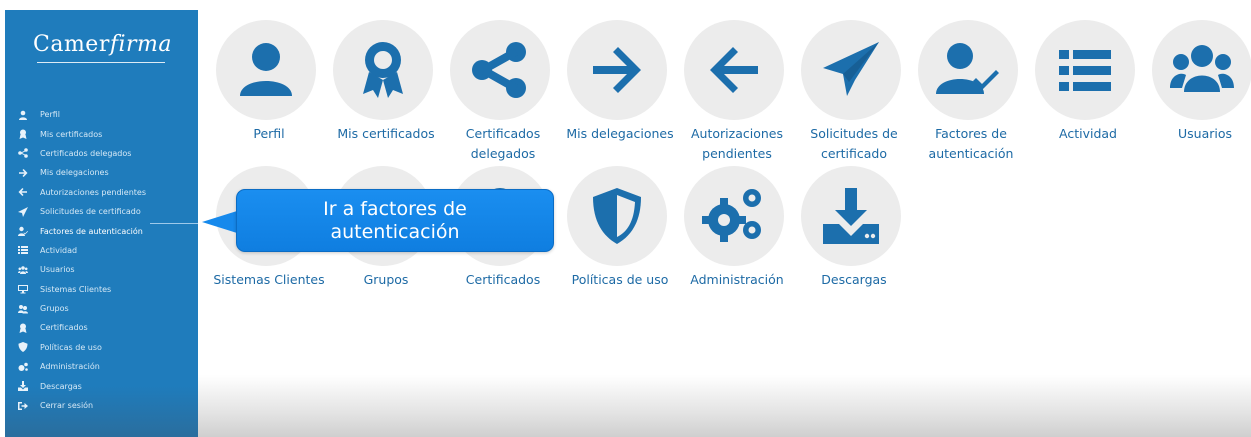 This screenshot has height=437, width=1251. What do you see at coordinates (71, 347) in the screenshot?
I see `sidebar-item-label: Políticas de uso` at bounding box center [71, 347].